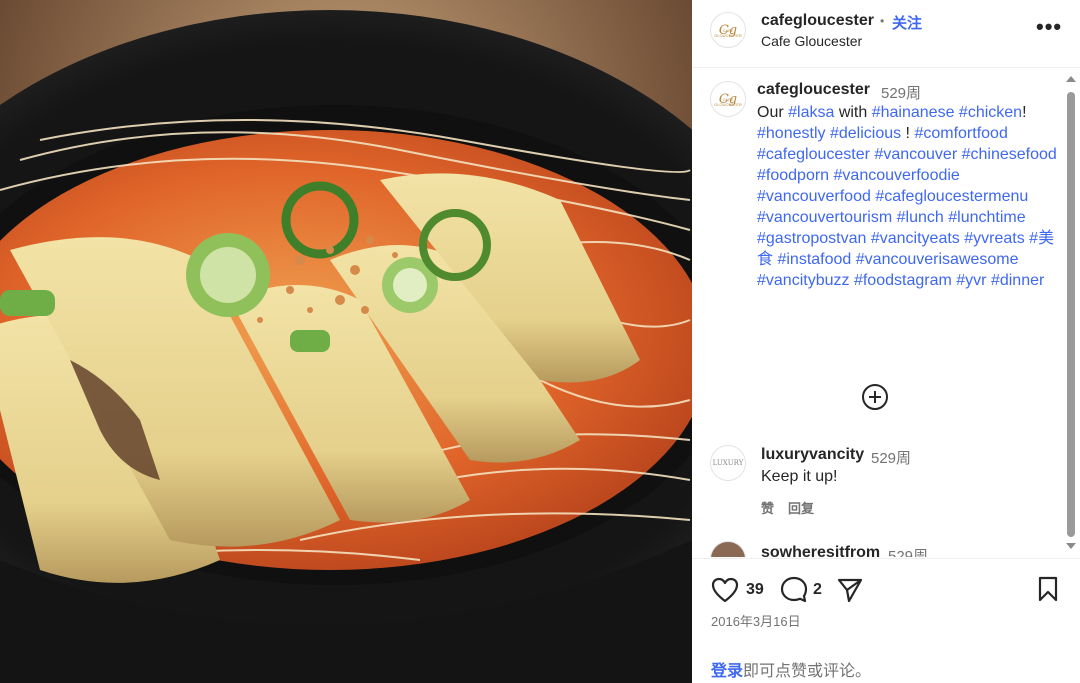 Image resolution: width=1080 pixels, height=683 pixels. What do you see at coordinates (1049, 27) in the screenshot?
I see `more-icon: •••` at bounding box center [1049, 27].